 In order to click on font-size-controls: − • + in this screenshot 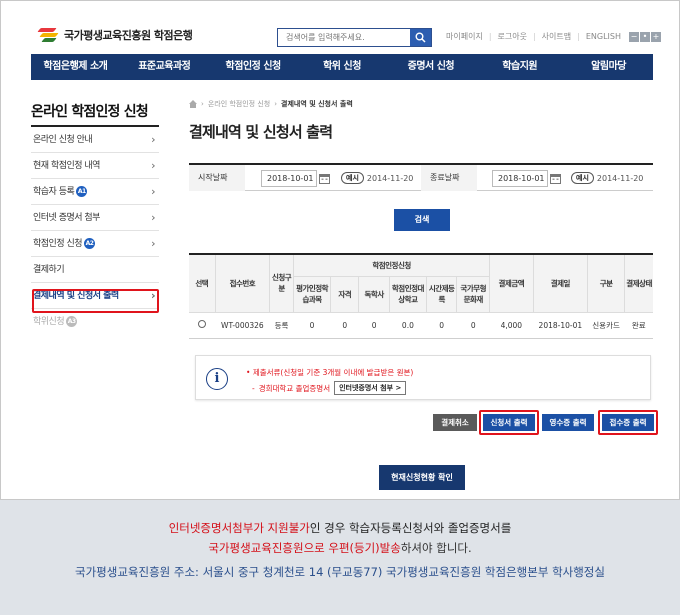, I will do `click(644, 36)`.